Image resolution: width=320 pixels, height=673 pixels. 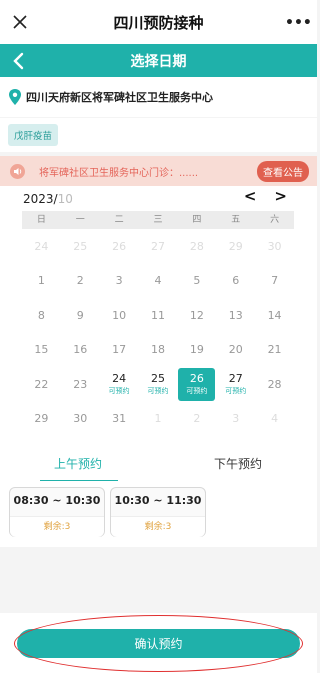 I want to click on period-tabs: 上午预约 下午预约, so click(x=158, y=459).